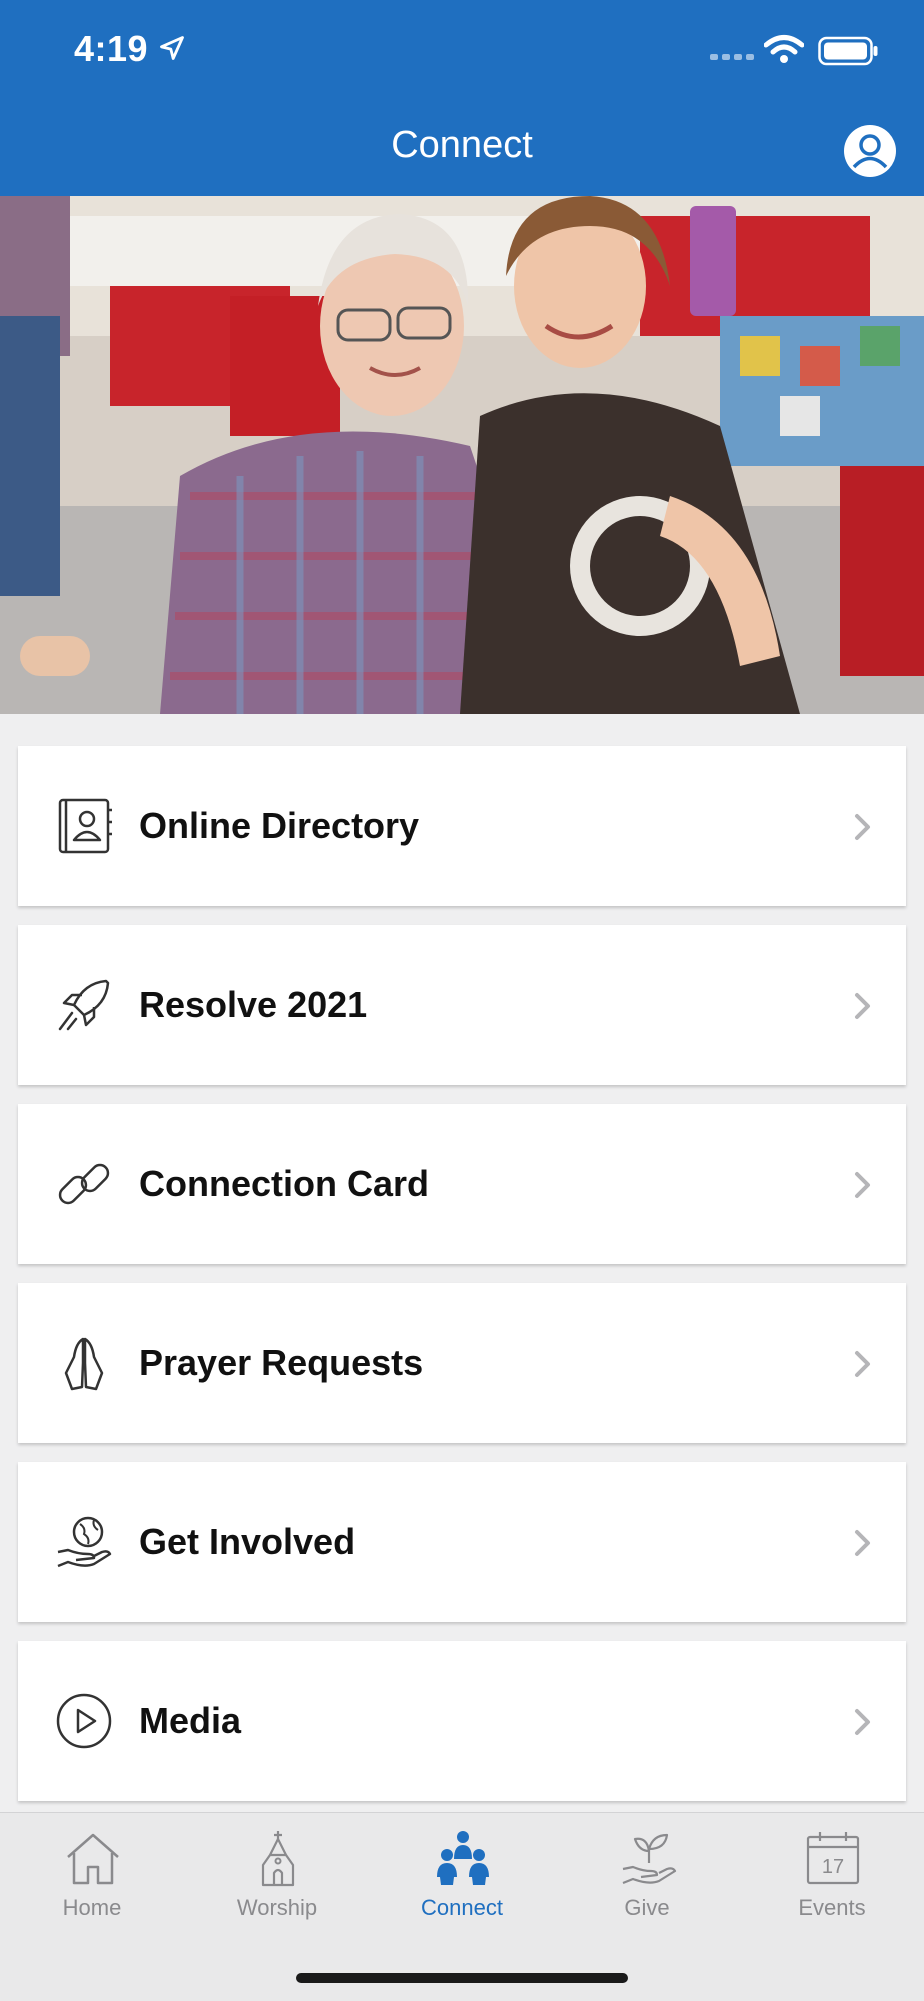 This screenshot has width=924, height=2001. Describe the element at coordinates (649, 1859) in the screenshot. I see `plant-hand-icon` at that location.